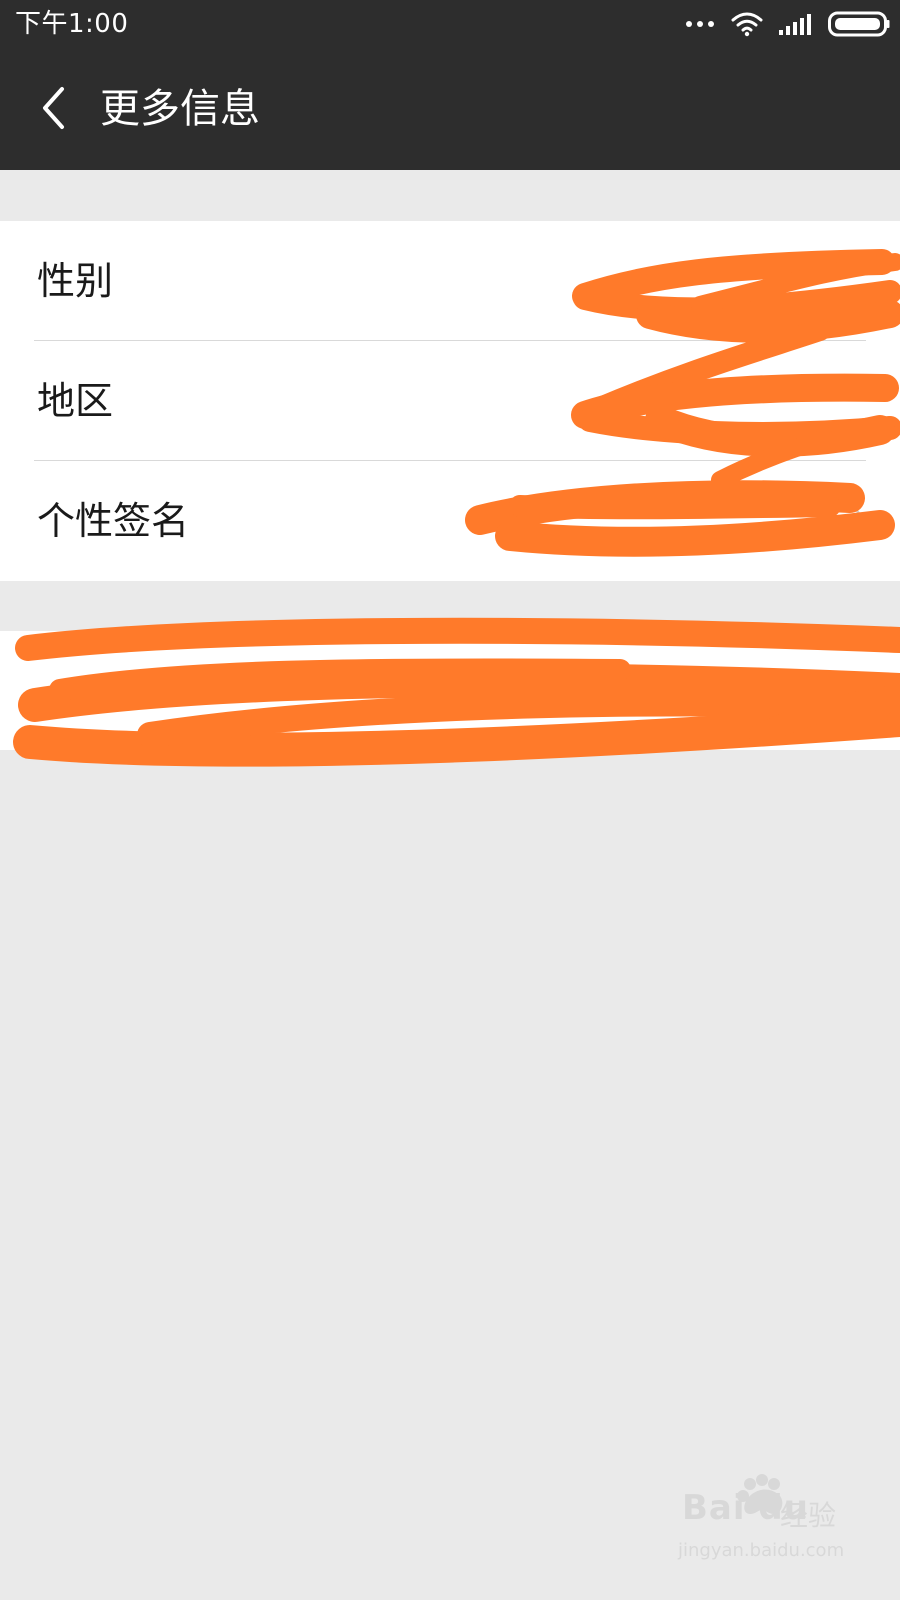 The width and height of the screenshot is (900, 1600). What do you see at coordinates (113, 521) in the screenshot?
I see `row-label: 个性签名` at bounding box center [113, 521].